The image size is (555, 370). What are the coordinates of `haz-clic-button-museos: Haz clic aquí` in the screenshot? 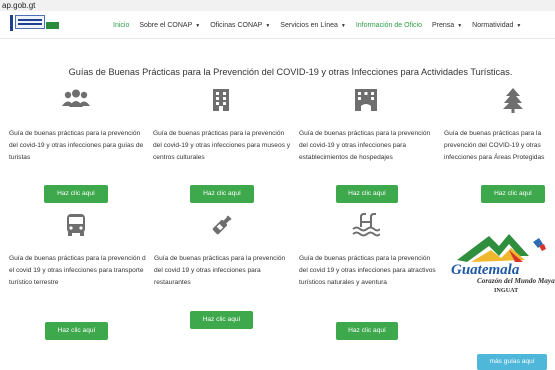 It's located at (222, 194).